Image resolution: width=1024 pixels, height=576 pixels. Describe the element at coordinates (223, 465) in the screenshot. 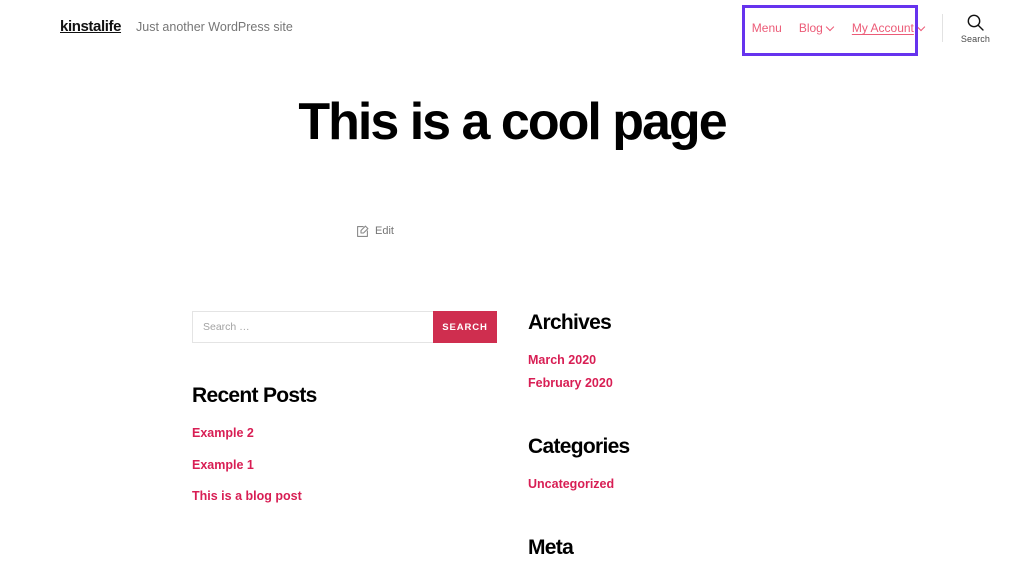

I see `recent-post-link: Example 1` at that location.